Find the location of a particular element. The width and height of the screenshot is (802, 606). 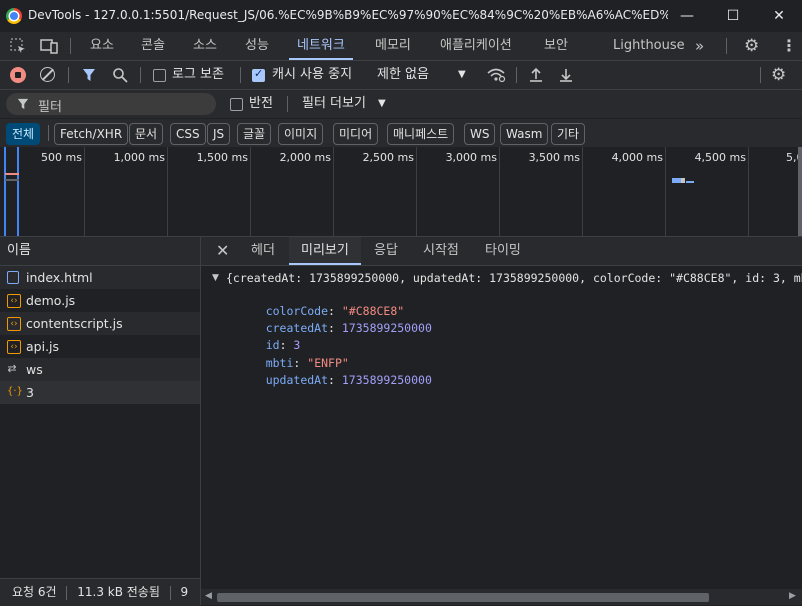

type-filter-manifest: 매니페스트 is located at coordinates (421, 134).